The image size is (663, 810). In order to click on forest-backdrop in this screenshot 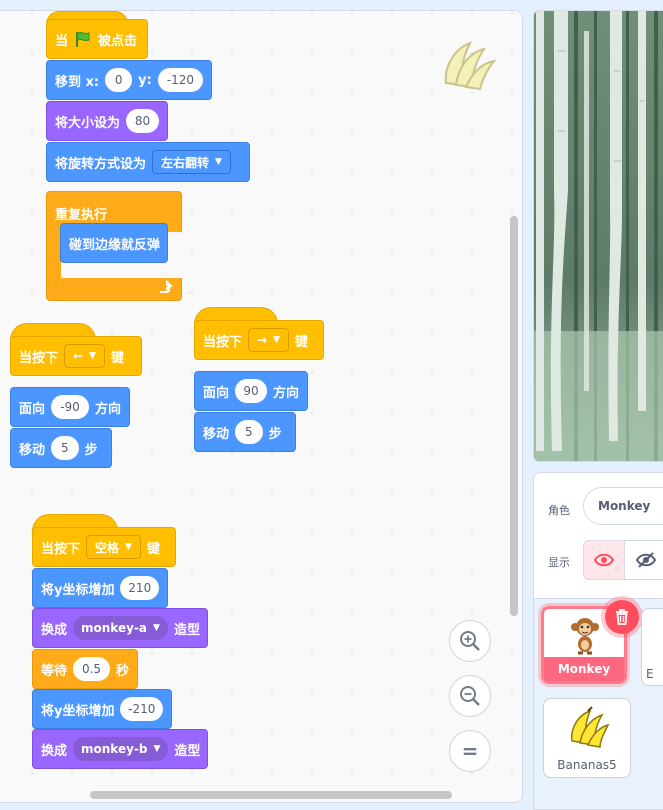, I will do `click(598, 236)`.